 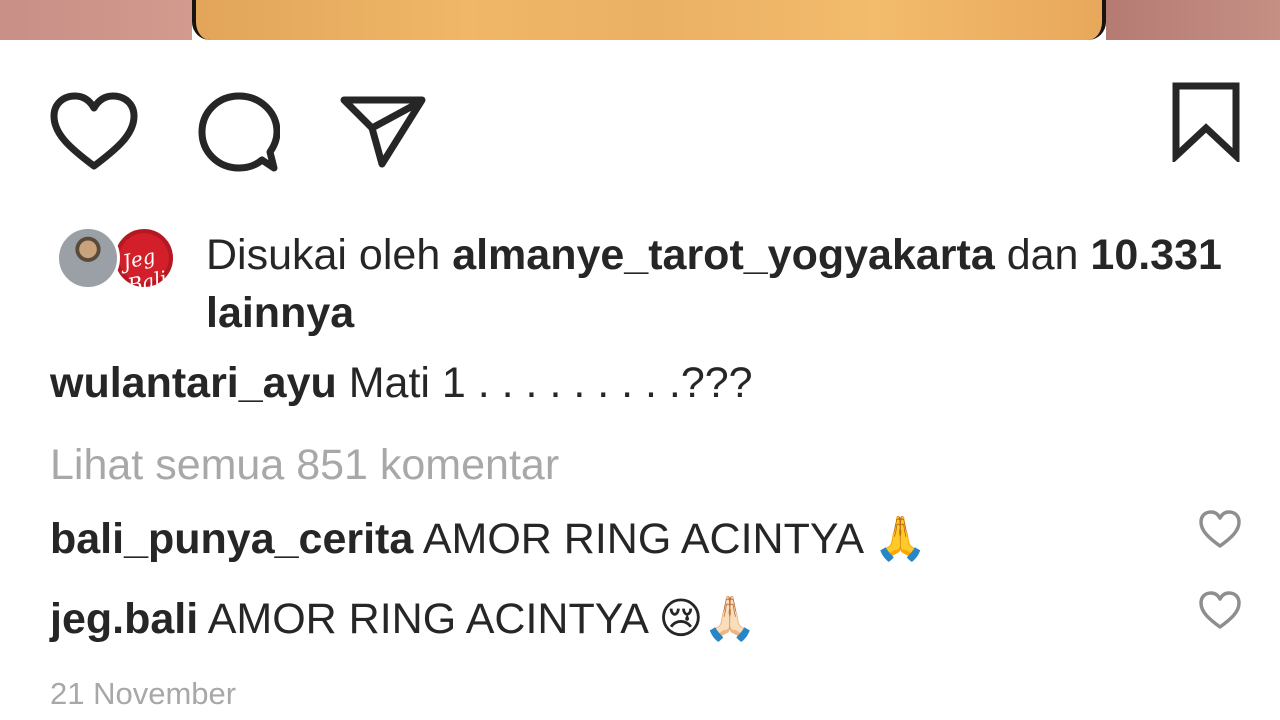 What do you see at coordinates (640, 130) in the screenshot?
I see `post-action-bar` at bounding box center [640, 130].